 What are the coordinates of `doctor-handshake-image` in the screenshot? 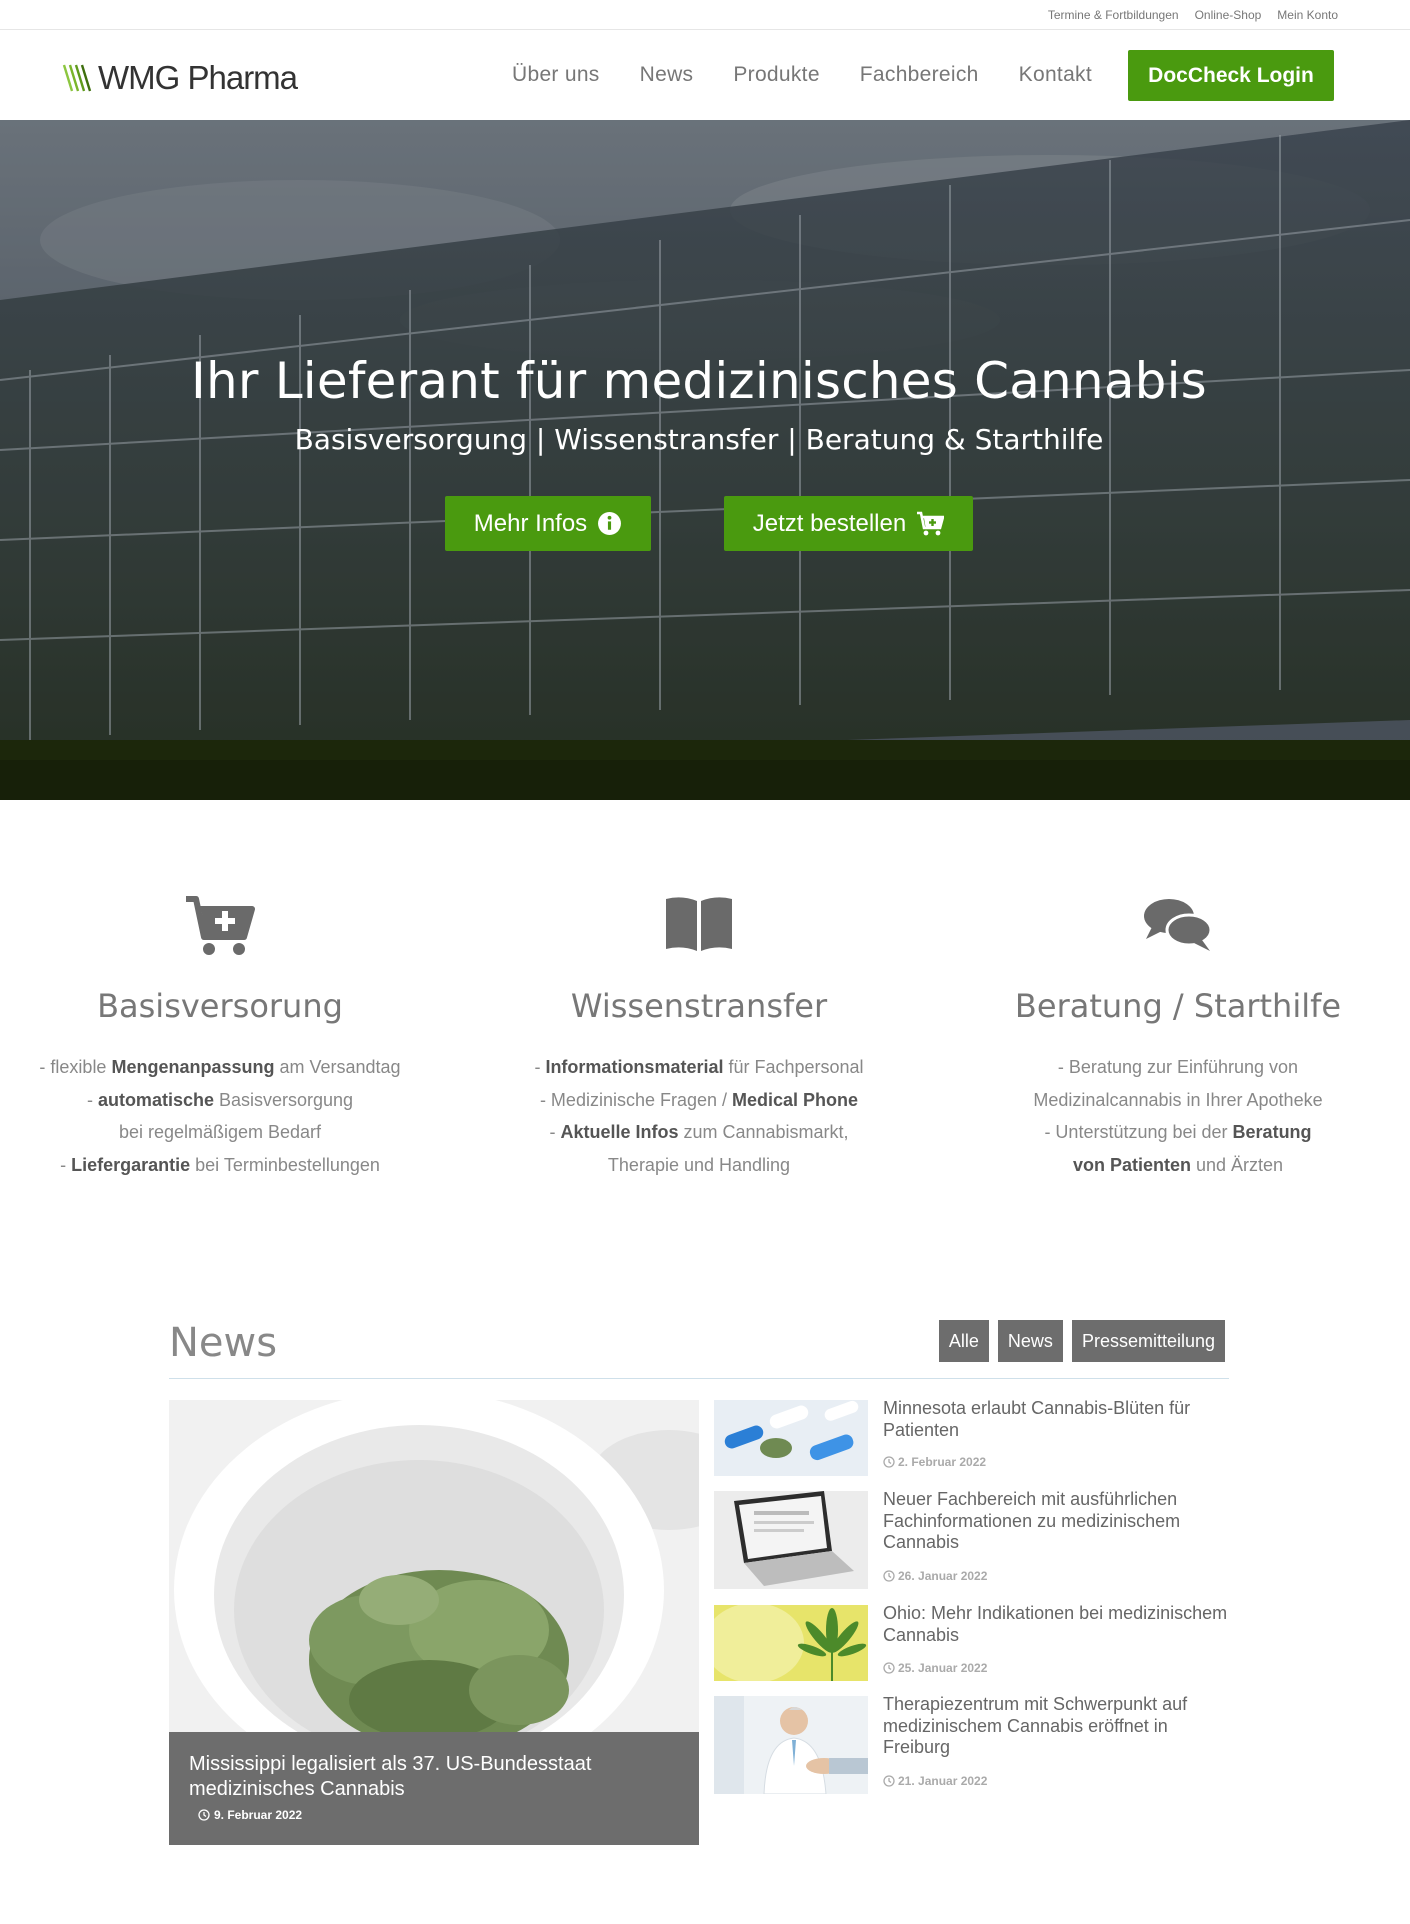 It's located at (791, 1745).